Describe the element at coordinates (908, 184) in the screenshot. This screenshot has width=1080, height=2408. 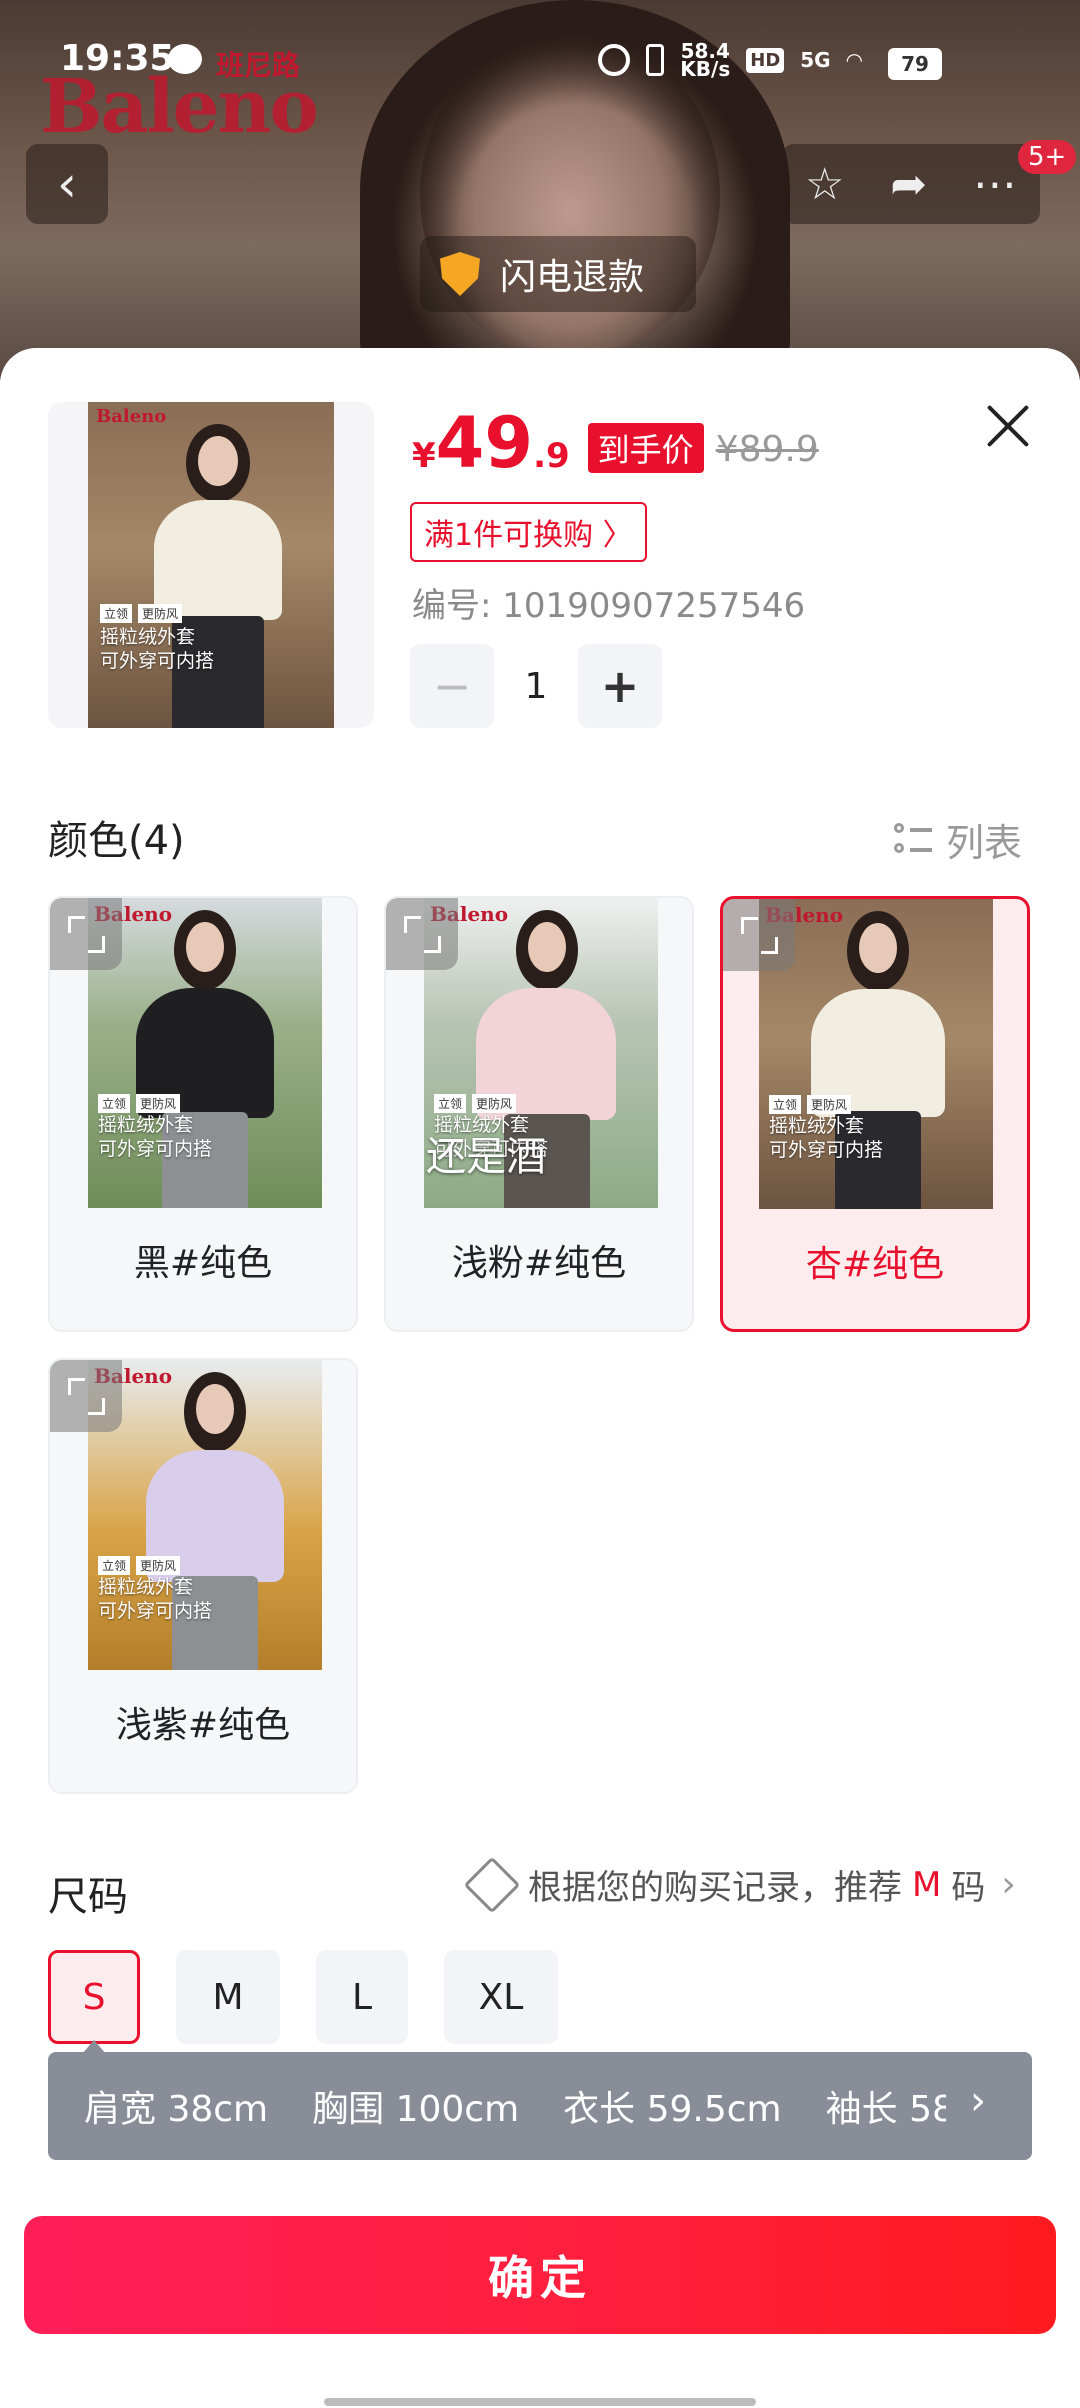
I see `share-icon: ➦` at that location.